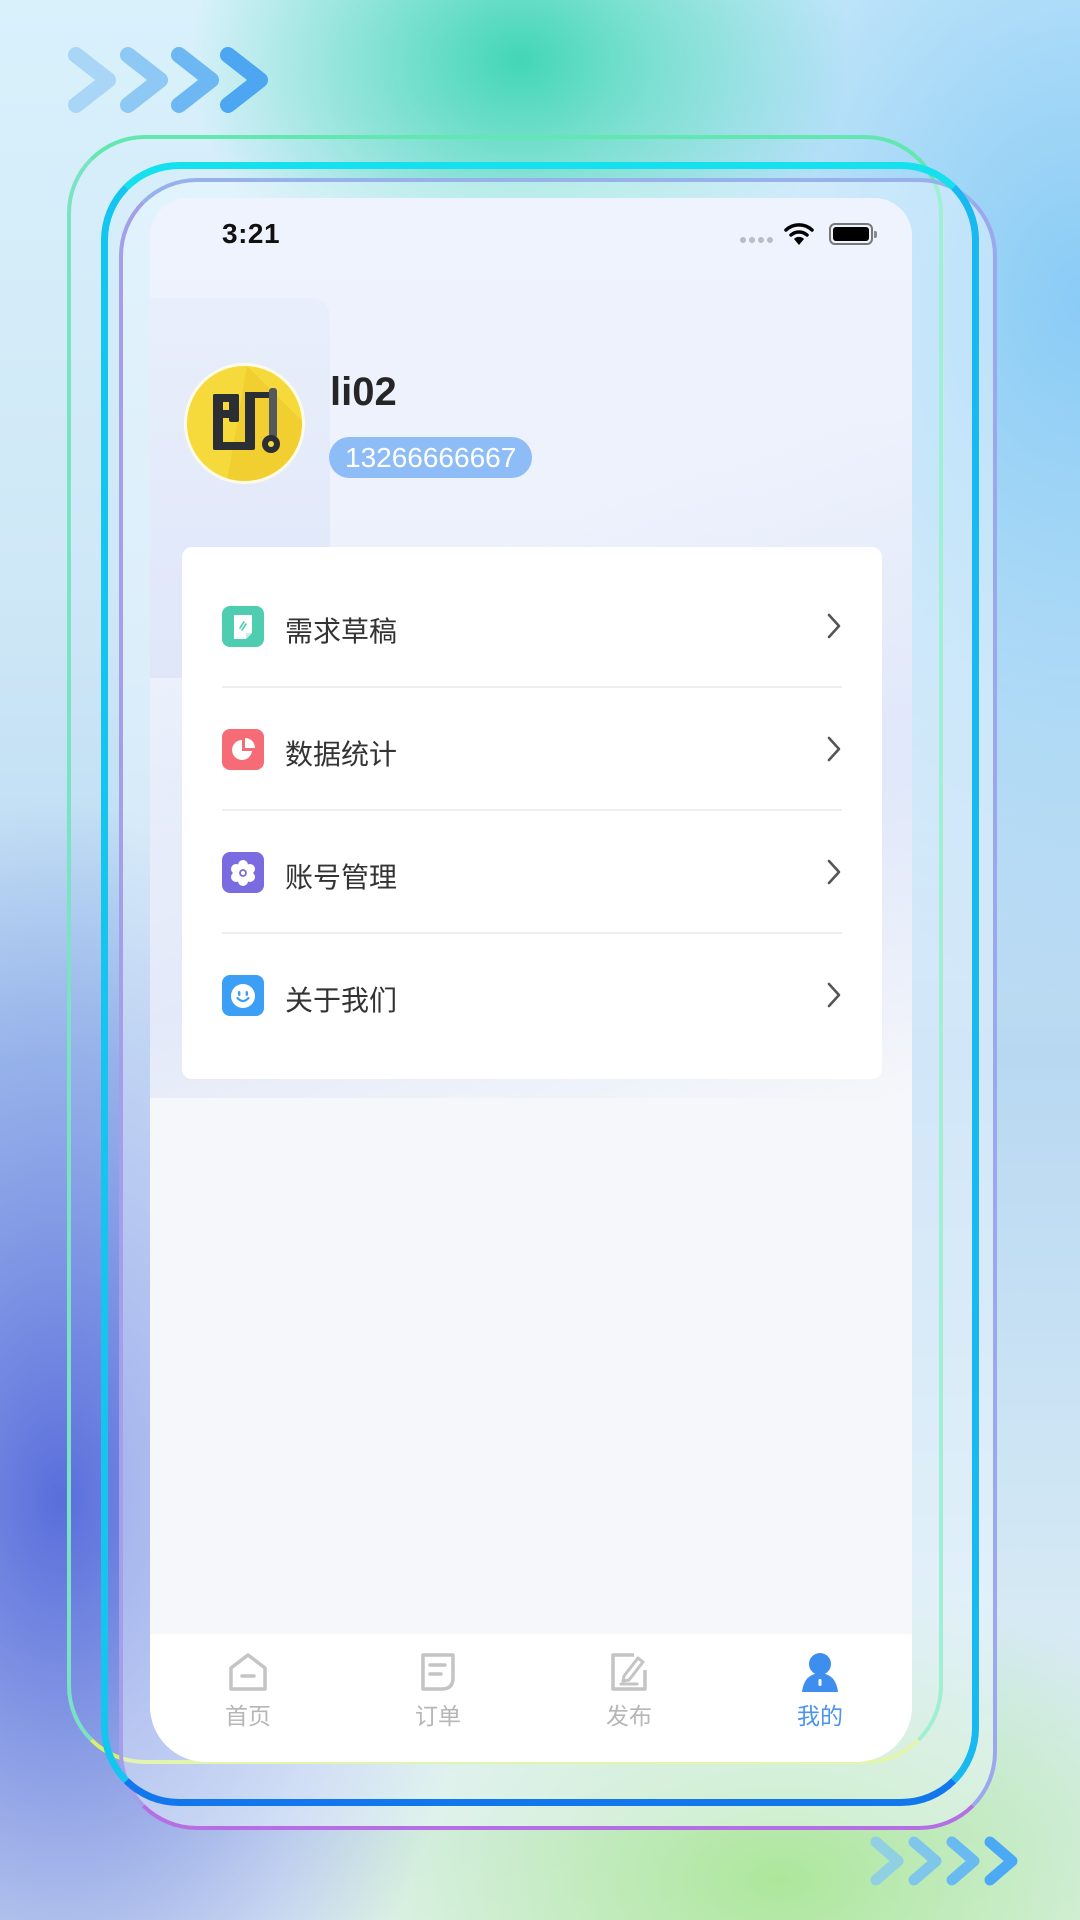 The image size is (1080, 1920). What do you see at coordinates (531, 1698) in the screenshot?
I see `tab-bar: 首页 订单 发布 我的` at bounding box center [531, 1698].